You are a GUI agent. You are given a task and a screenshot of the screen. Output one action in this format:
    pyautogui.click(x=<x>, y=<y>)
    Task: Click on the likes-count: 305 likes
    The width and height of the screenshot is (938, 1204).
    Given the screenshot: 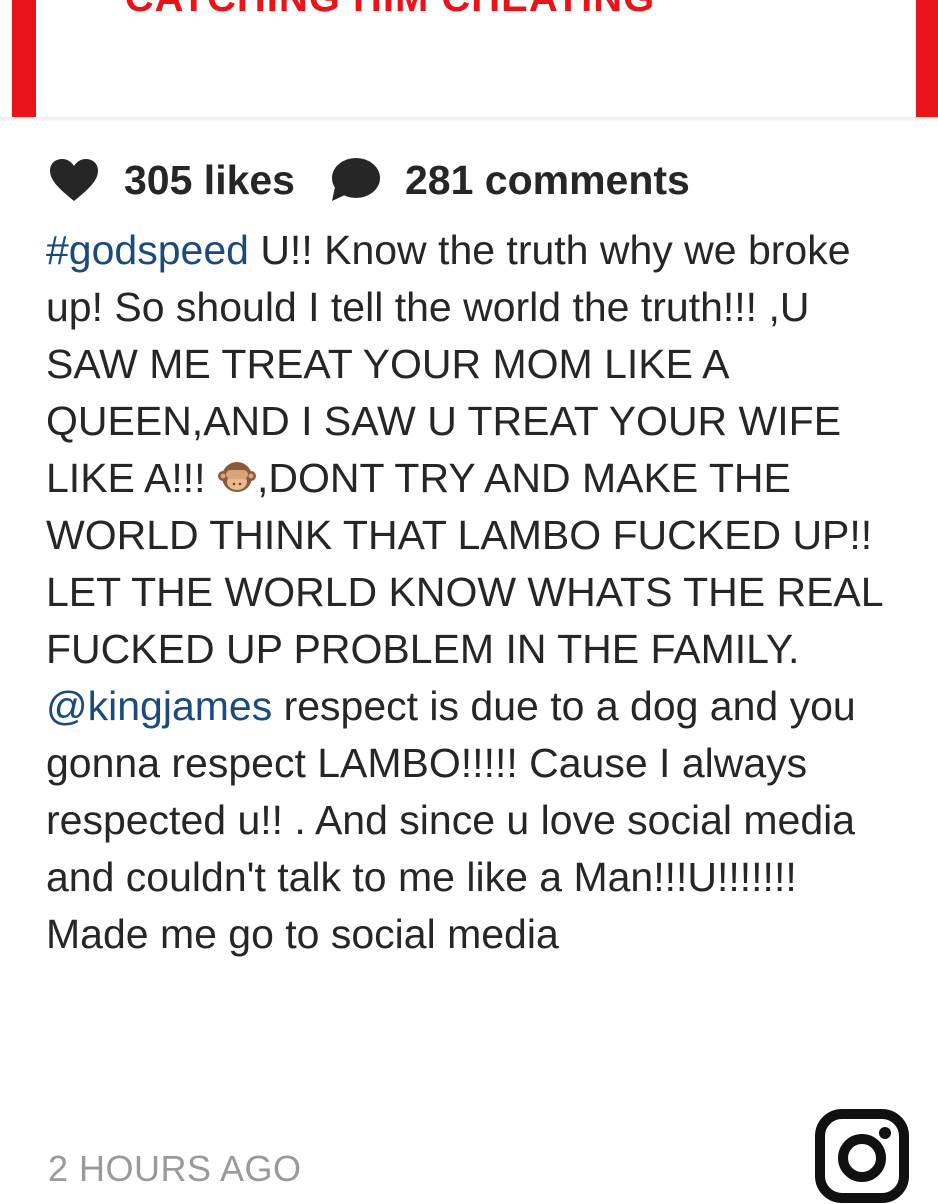 What is the action you would take?
    pyautogui.click(x=209, y=180)
    